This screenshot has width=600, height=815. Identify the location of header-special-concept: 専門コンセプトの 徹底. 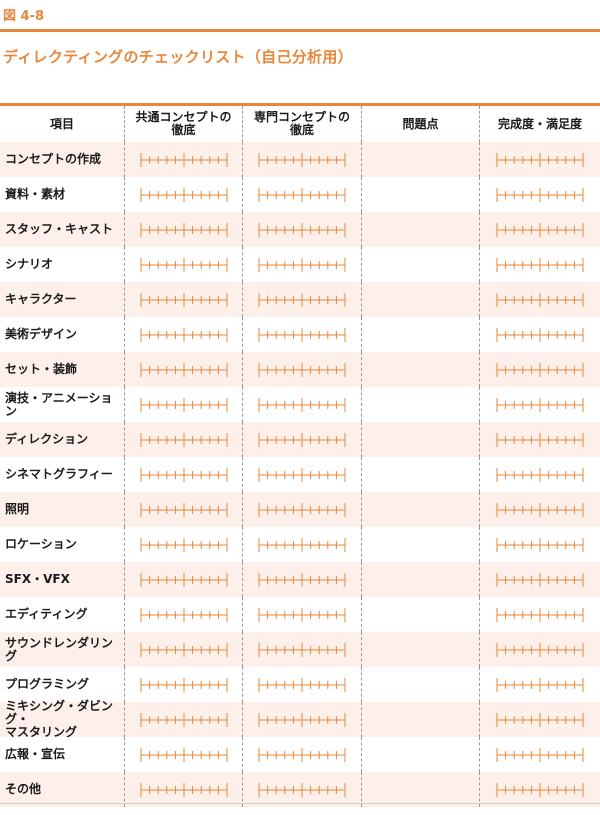
(302, 124).